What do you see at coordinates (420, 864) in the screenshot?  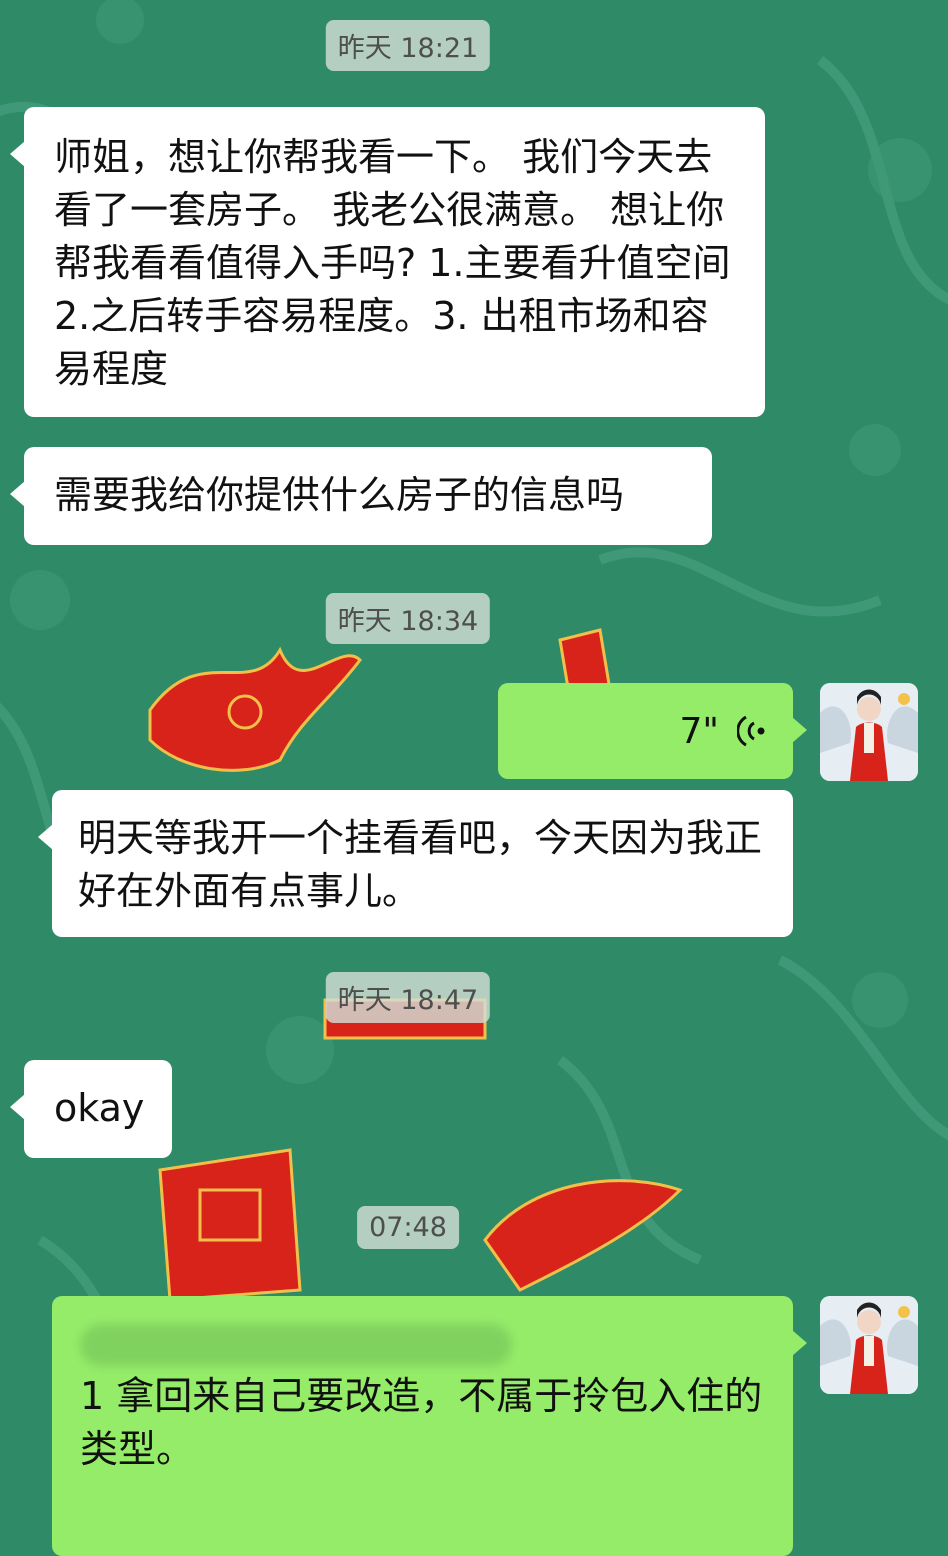 I see `message-text: 明天等我开一个挂看看吧，今天因为我正好在外面有点事儿。` at bounding box center [420, 864].